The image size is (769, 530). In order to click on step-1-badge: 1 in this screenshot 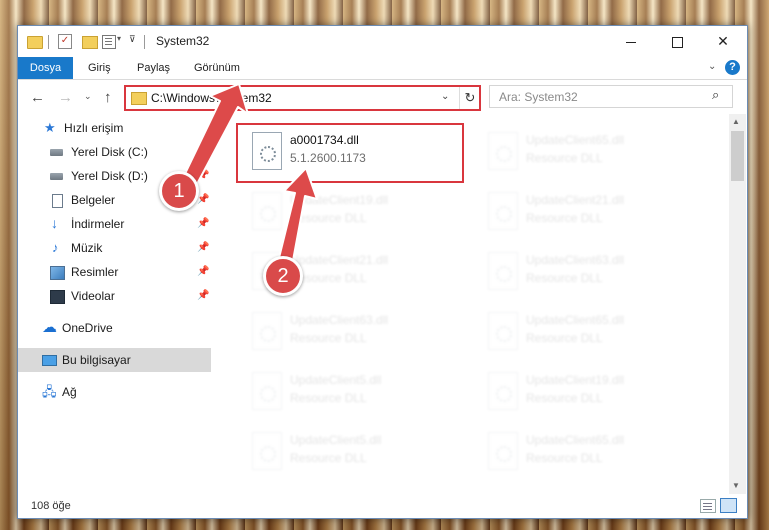, I will do `click(179, 191)`.